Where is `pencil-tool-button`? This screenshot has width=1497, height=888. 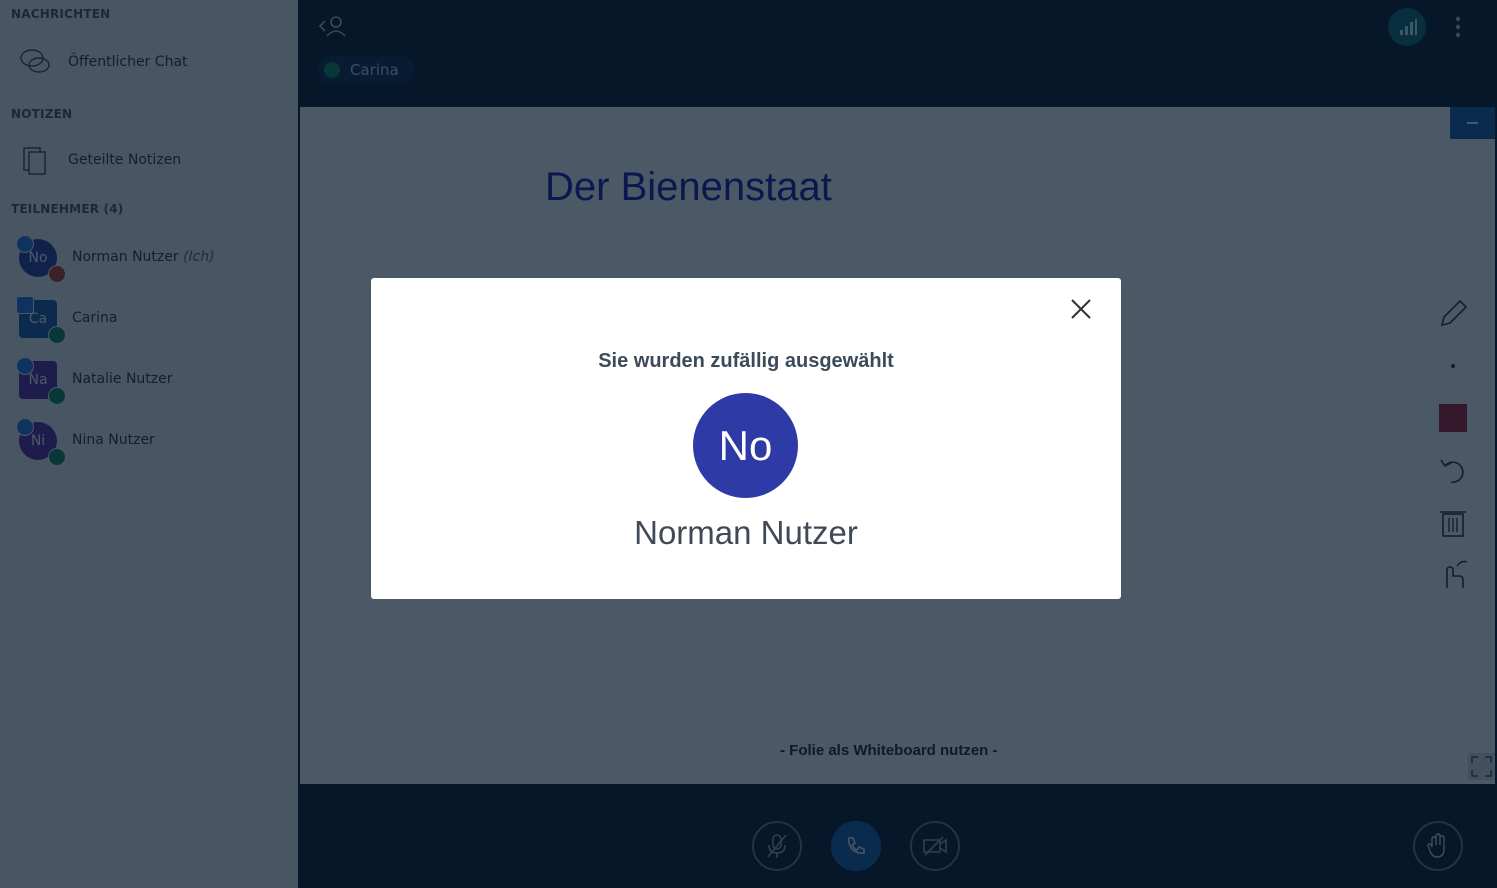
pencil-tool-button is located at coordinates (1453, 314).